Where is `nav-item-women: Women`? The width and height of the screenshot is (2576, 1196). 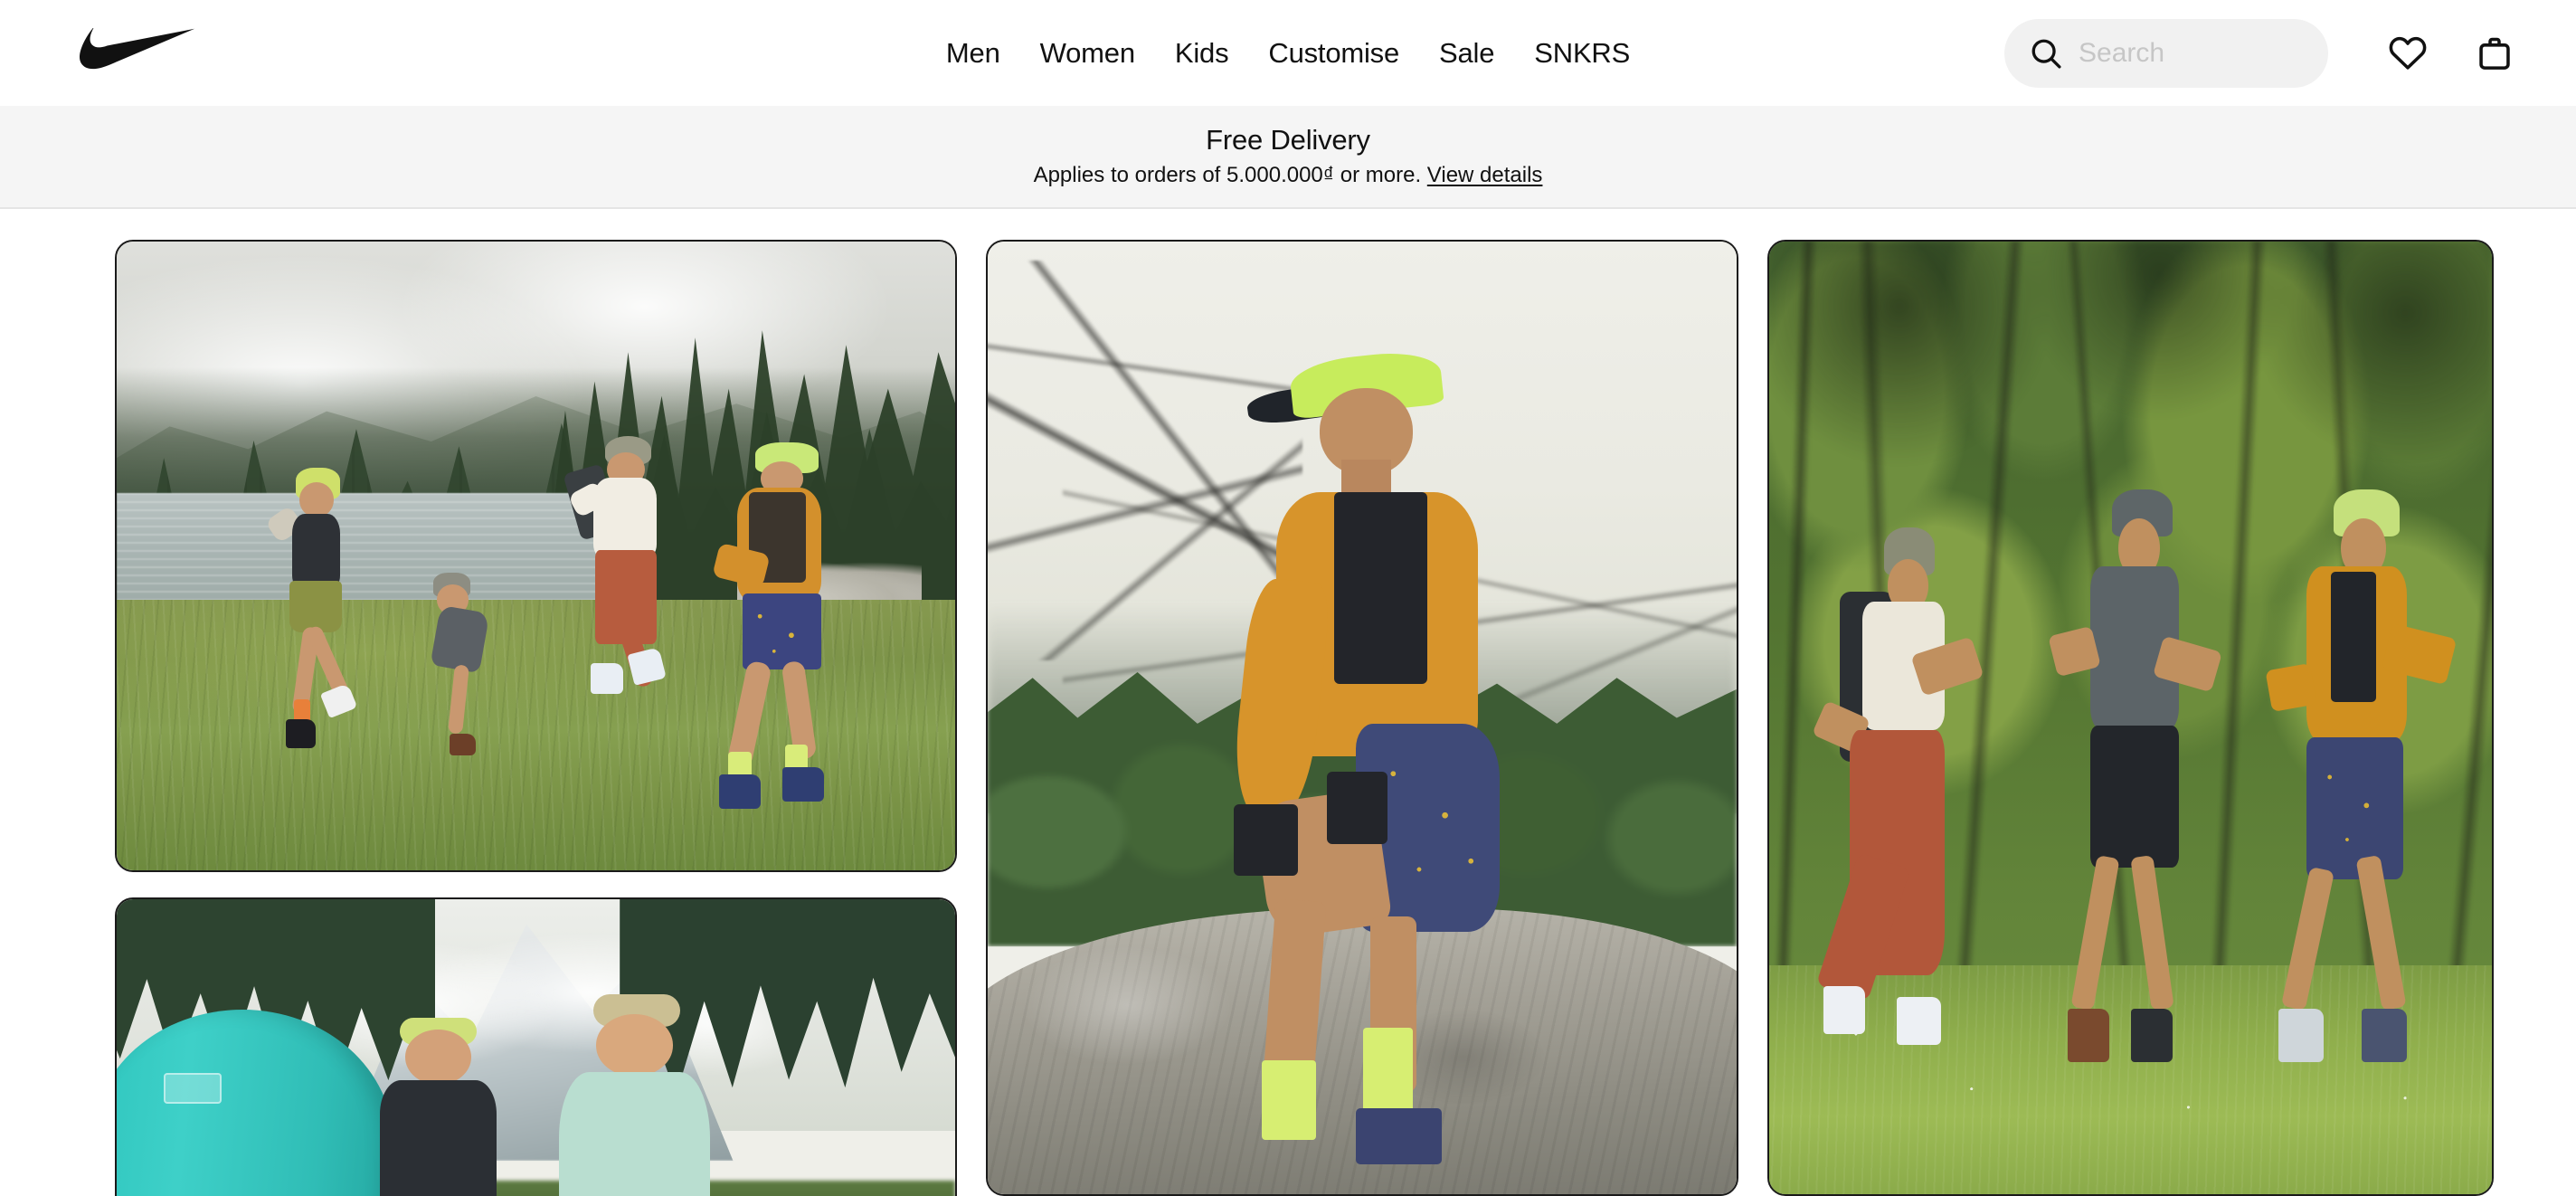
nav-item-women: Women is located at coordinates (1087, 53).